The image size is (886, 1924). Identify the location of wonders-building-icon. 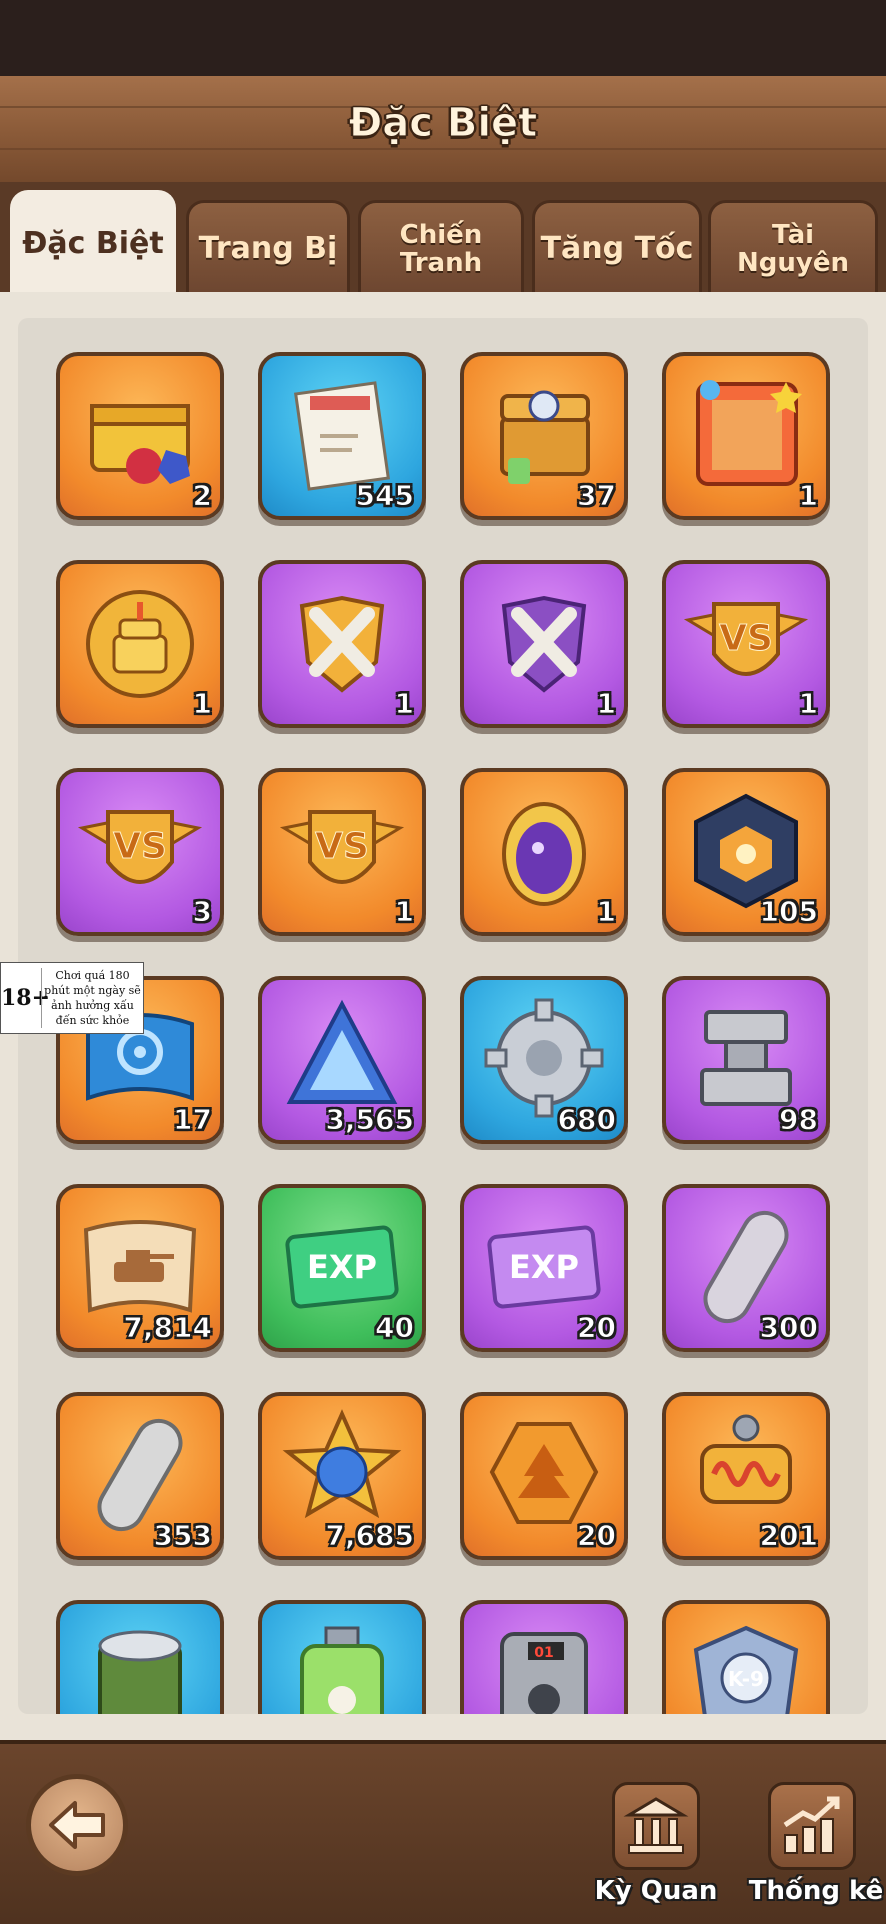
(656, 1825).